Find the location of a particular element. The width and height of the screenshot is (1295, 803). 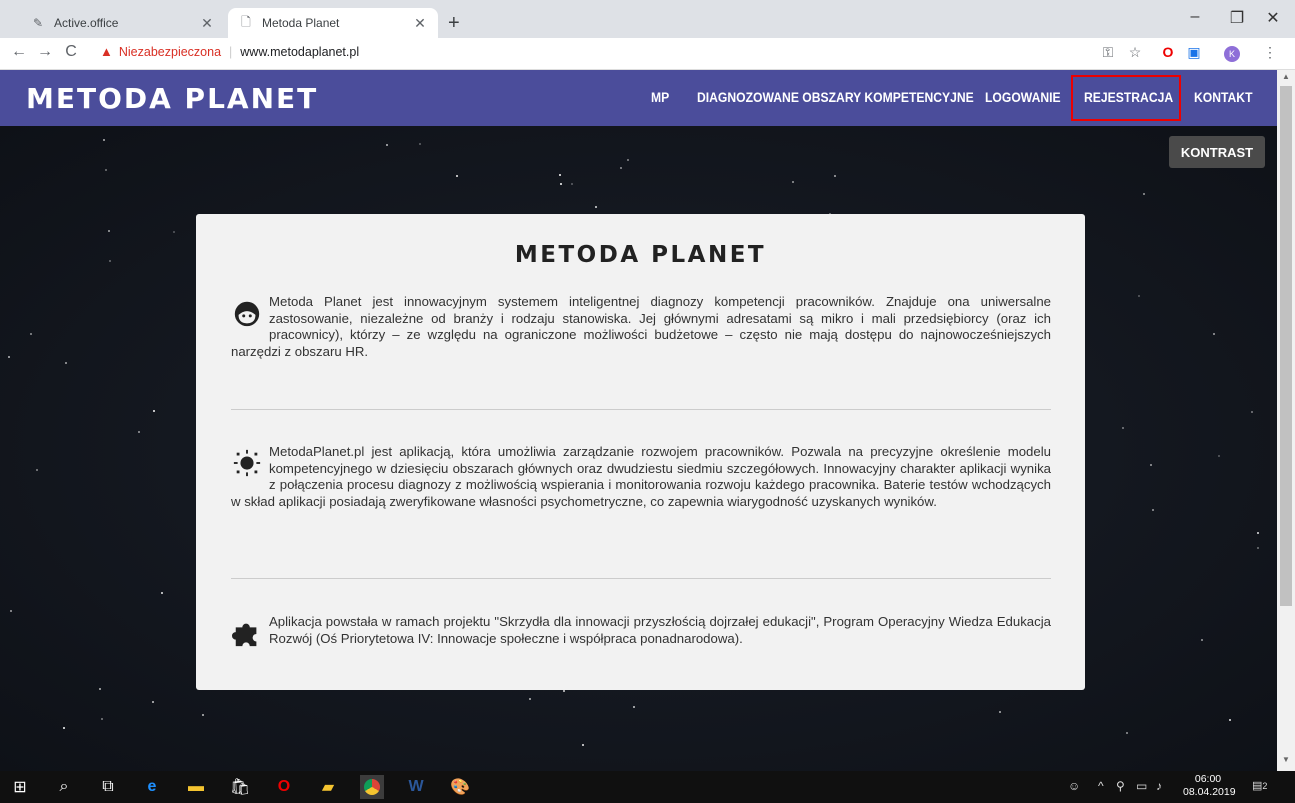

forward-icon: → is located at coordinates (45, 52).